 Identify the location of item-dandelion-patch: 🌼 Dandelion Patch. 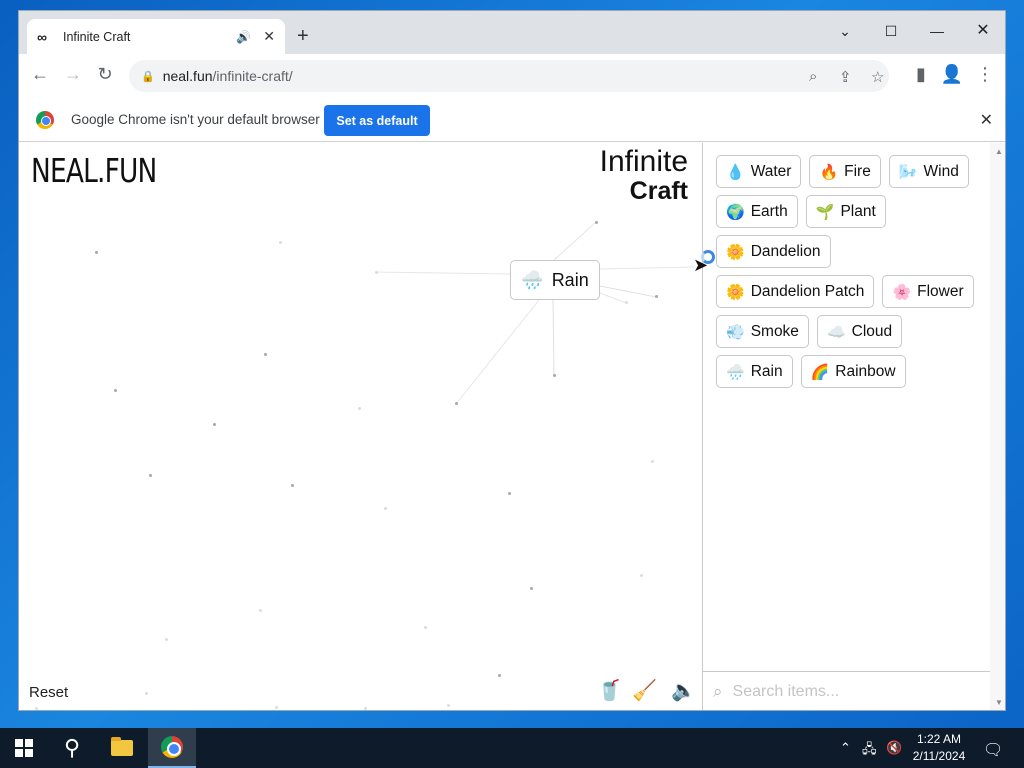
(795, 291).